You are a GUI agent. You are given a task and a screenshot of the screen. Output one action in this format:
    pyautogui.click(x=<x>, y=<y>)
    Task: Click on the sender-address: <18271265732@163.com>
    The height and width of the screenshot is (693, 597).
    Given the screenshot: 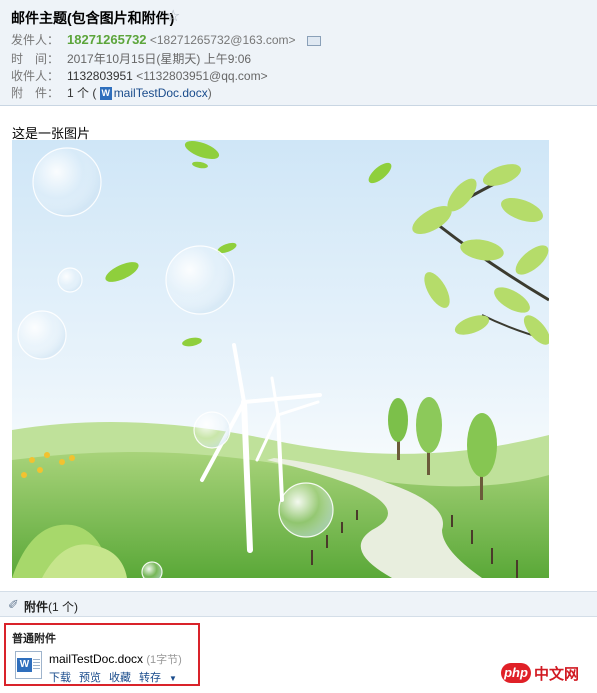 What is the action you would take?
    pyautogui.click(x=222, y=40)
    